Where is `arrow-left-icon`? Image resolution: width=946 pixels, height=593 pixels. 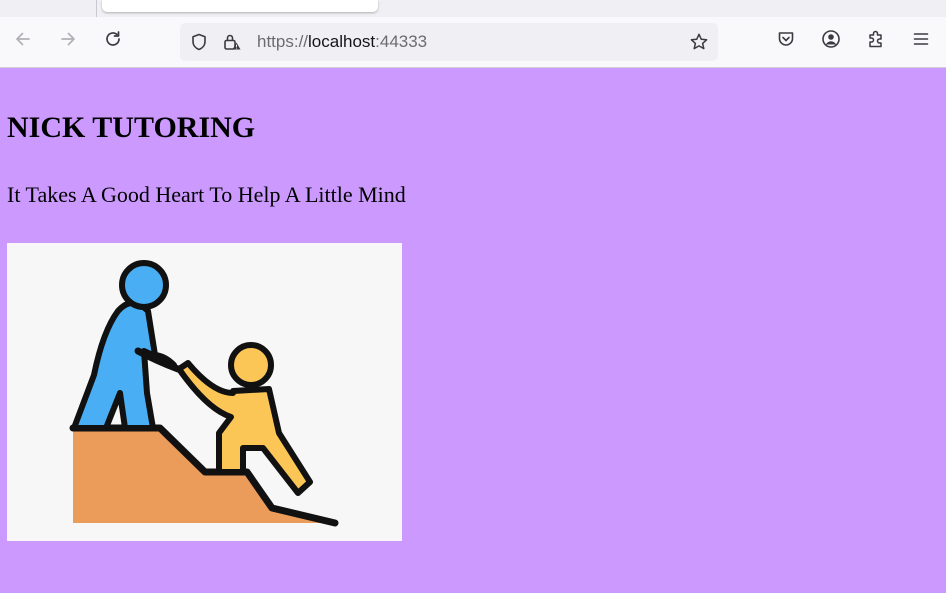
arrow-left-icon is located at coordinates (23, 41).